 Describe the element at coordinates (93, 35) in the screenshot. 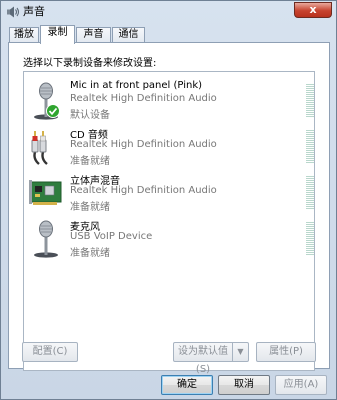

I see `tab-sounds: 声音` at that location.